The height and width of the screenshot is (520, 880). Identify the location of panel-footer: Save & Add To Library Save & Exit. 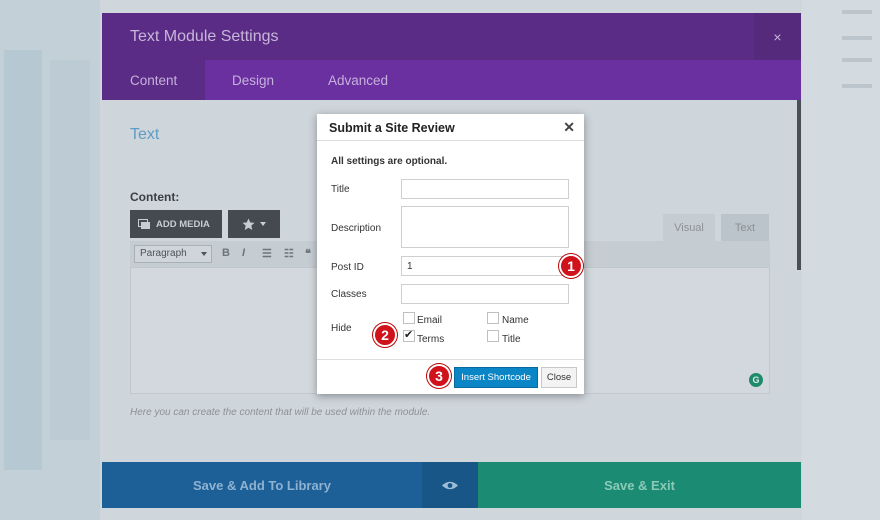
(451, 485).